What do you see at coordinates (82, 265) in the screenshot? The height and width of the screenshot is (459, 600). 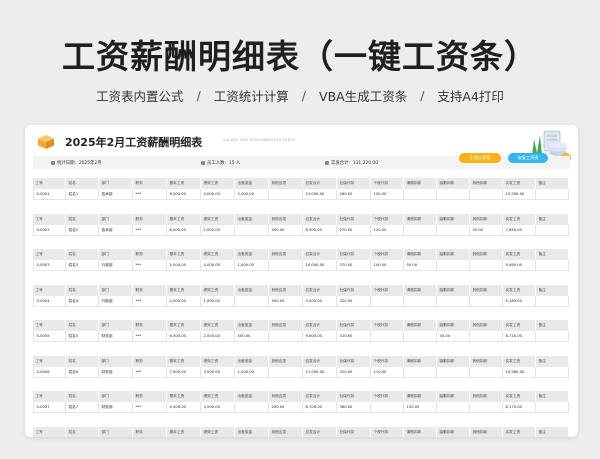 I see `table-cell: 姓名3` at bounding box center [82, 265].